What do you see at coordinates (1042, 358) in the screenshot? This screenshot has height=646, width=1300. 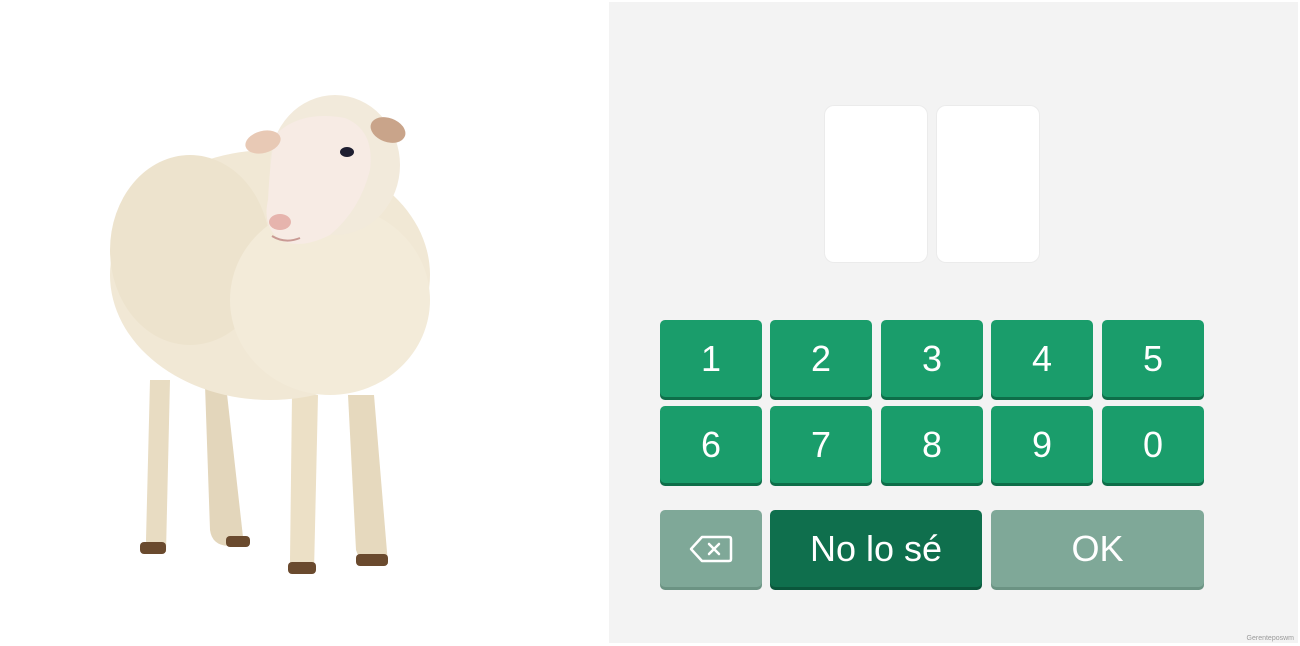 I see `key-4: 4` at bounding box center [1042, 358].